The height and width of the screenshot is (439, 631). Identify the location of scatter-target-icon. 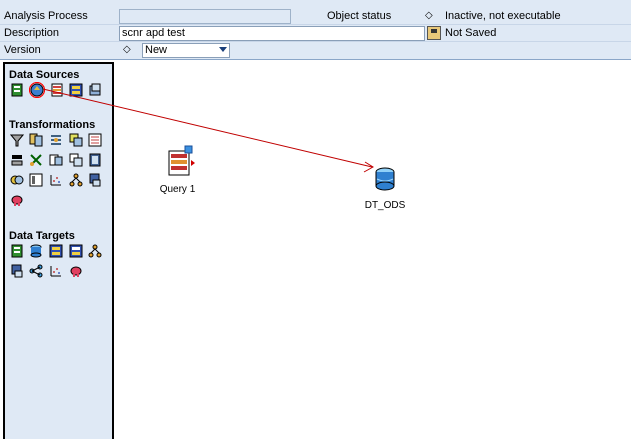
(56, 271).